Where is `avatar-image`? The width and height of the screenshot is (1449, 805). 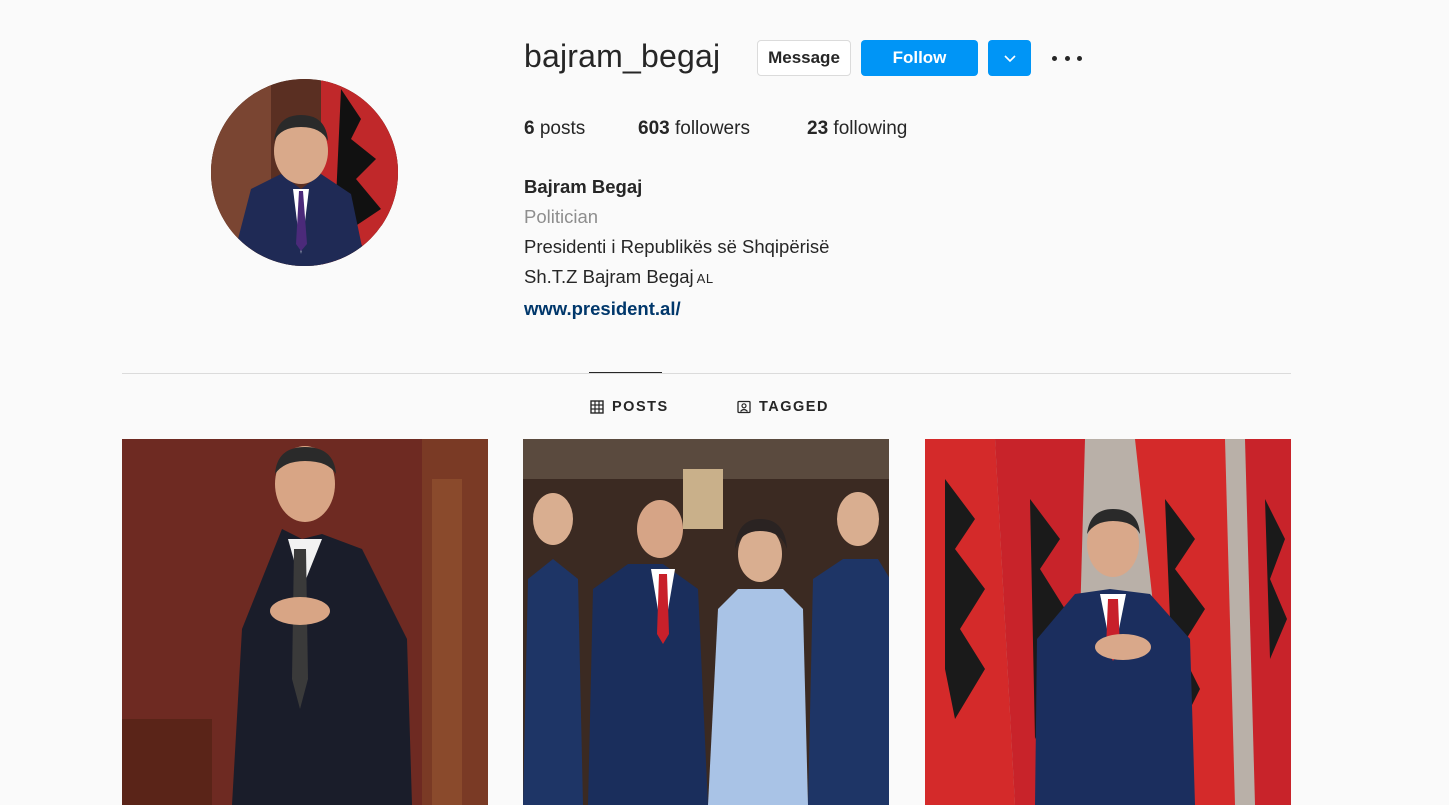
avatar-image is located at coordinates (304, 172).